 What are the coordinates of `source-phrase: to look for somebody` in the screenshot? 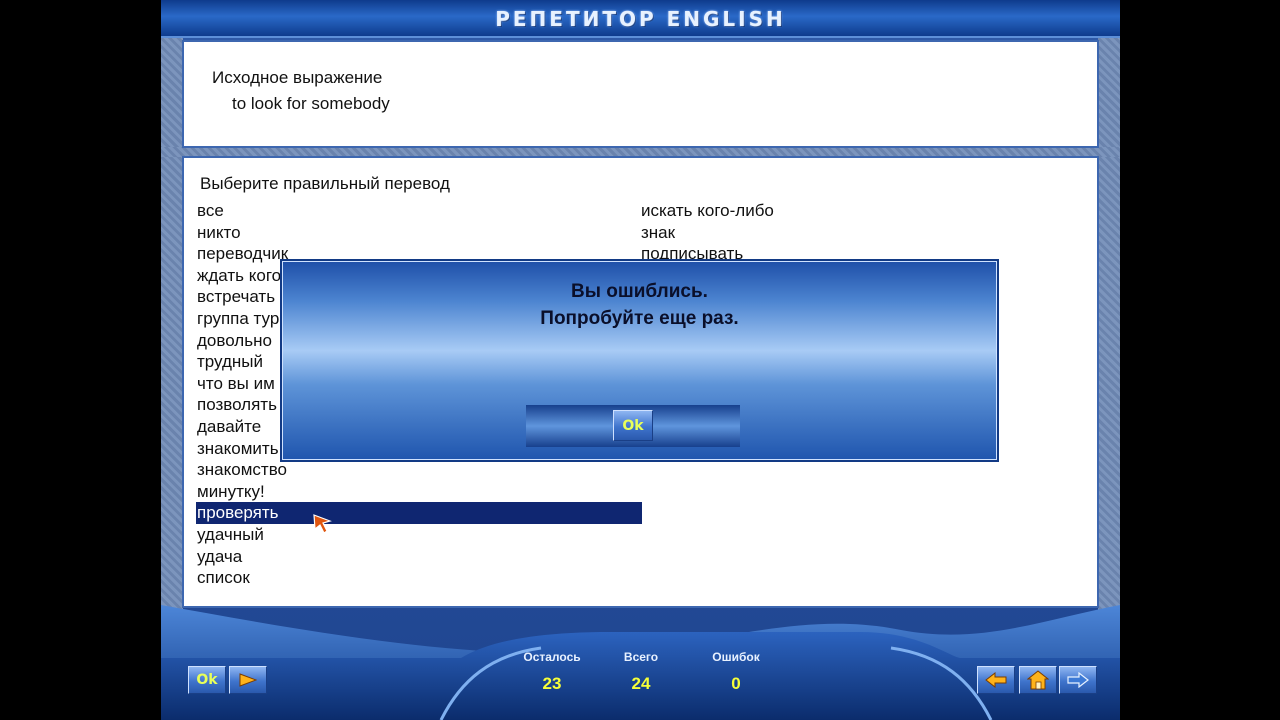 It's located at (311, 103).